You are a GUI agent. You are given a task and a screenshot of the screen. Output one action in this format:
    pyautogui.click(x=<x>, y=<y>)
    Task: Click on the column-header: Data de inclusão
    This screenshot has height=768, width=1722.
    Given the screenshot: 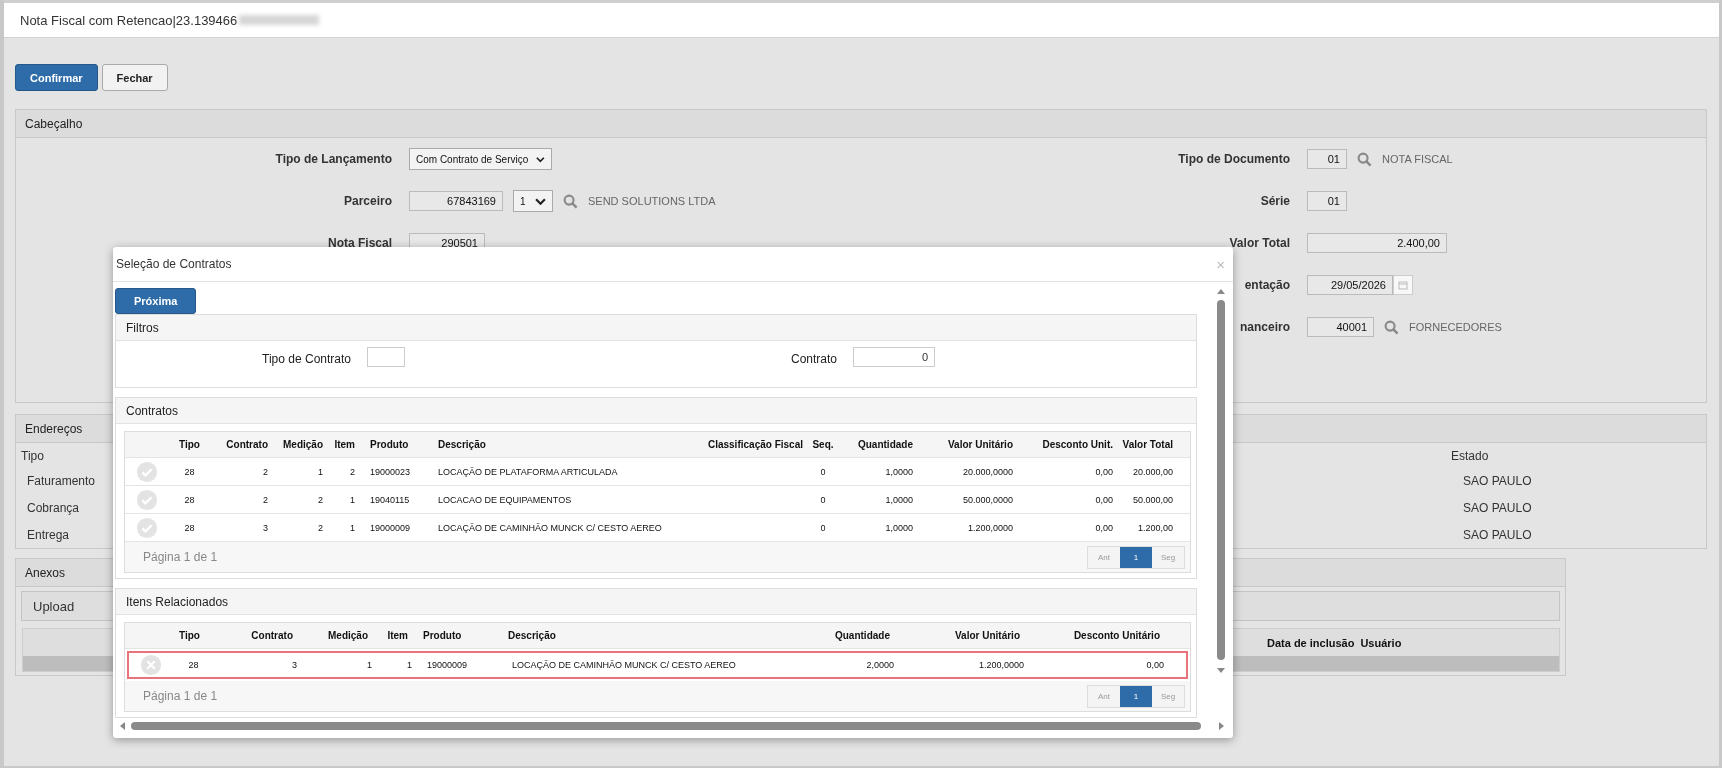 What is the action you would take?
    pyautogui.click(x=1311, y=642)
    